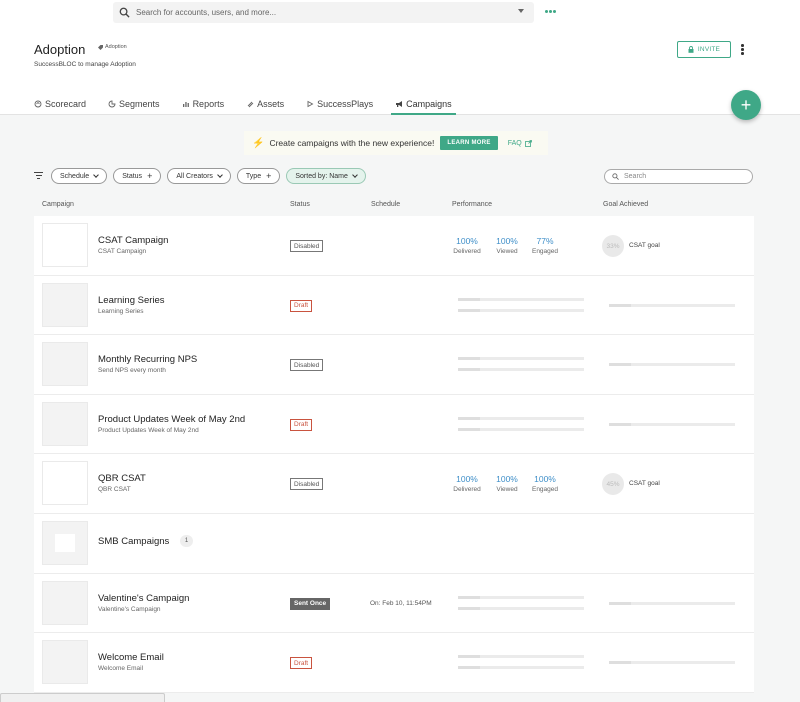 Image resolution: width=800 pixels, height=702 pixels. What do you see at coordinates (185, 104) in the screenshot?
I see `reports-icon` at bounding box center [185, 104].